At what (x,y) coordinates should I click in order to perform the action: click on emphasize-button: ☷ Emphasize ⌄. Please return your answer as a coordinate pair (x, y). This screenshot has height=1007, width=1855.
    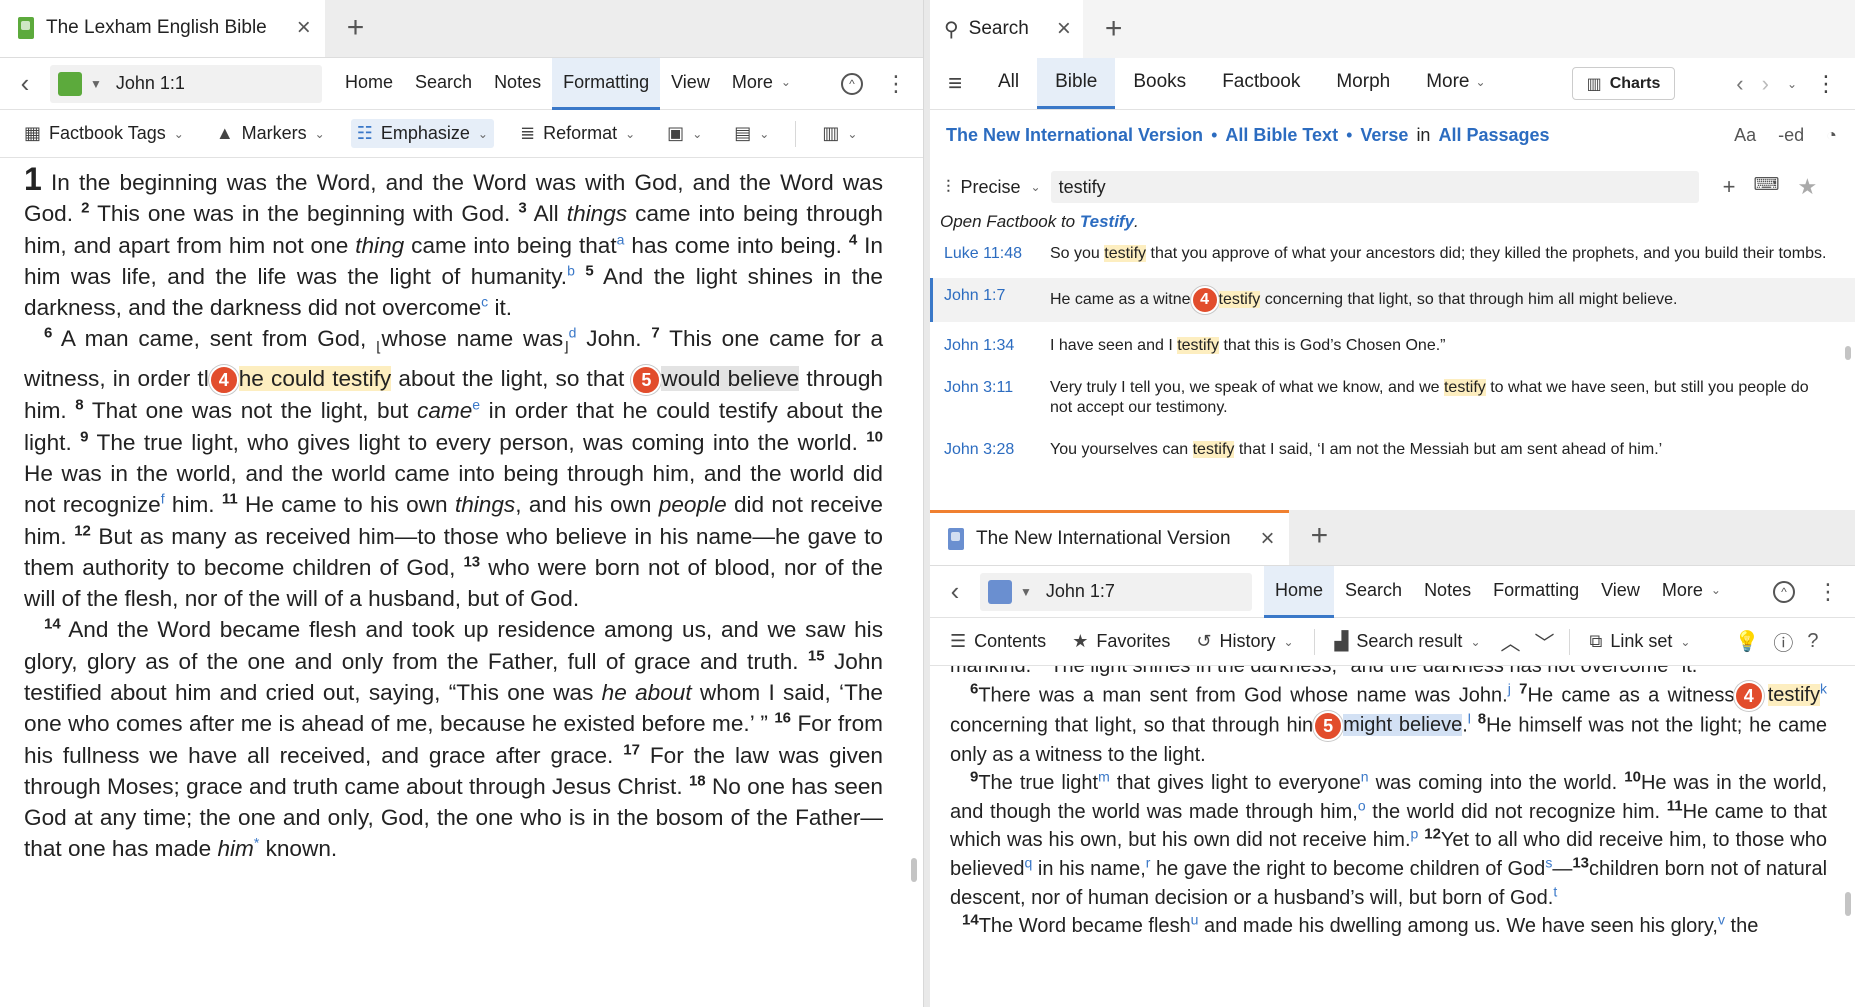
    Looking at the image, I should click on (422, 133).